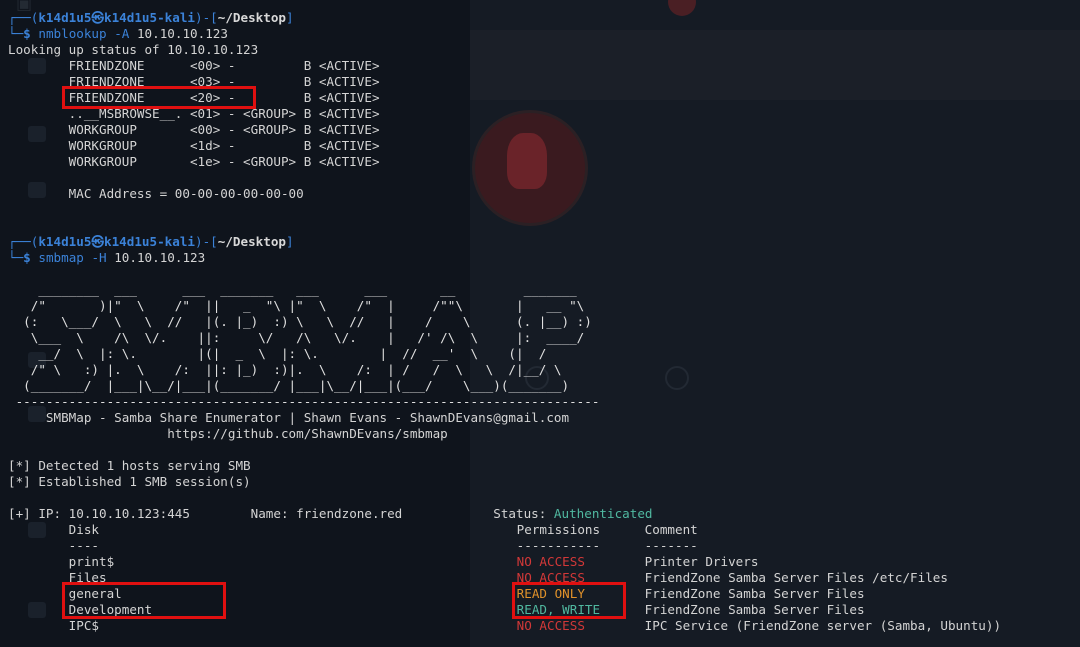 The image size is (1080, 647). I want to click on prompt-line-2: ┌──(k14d1u5㉿k14d1u5-kali)-[~/Desktop], so click(504, 242).